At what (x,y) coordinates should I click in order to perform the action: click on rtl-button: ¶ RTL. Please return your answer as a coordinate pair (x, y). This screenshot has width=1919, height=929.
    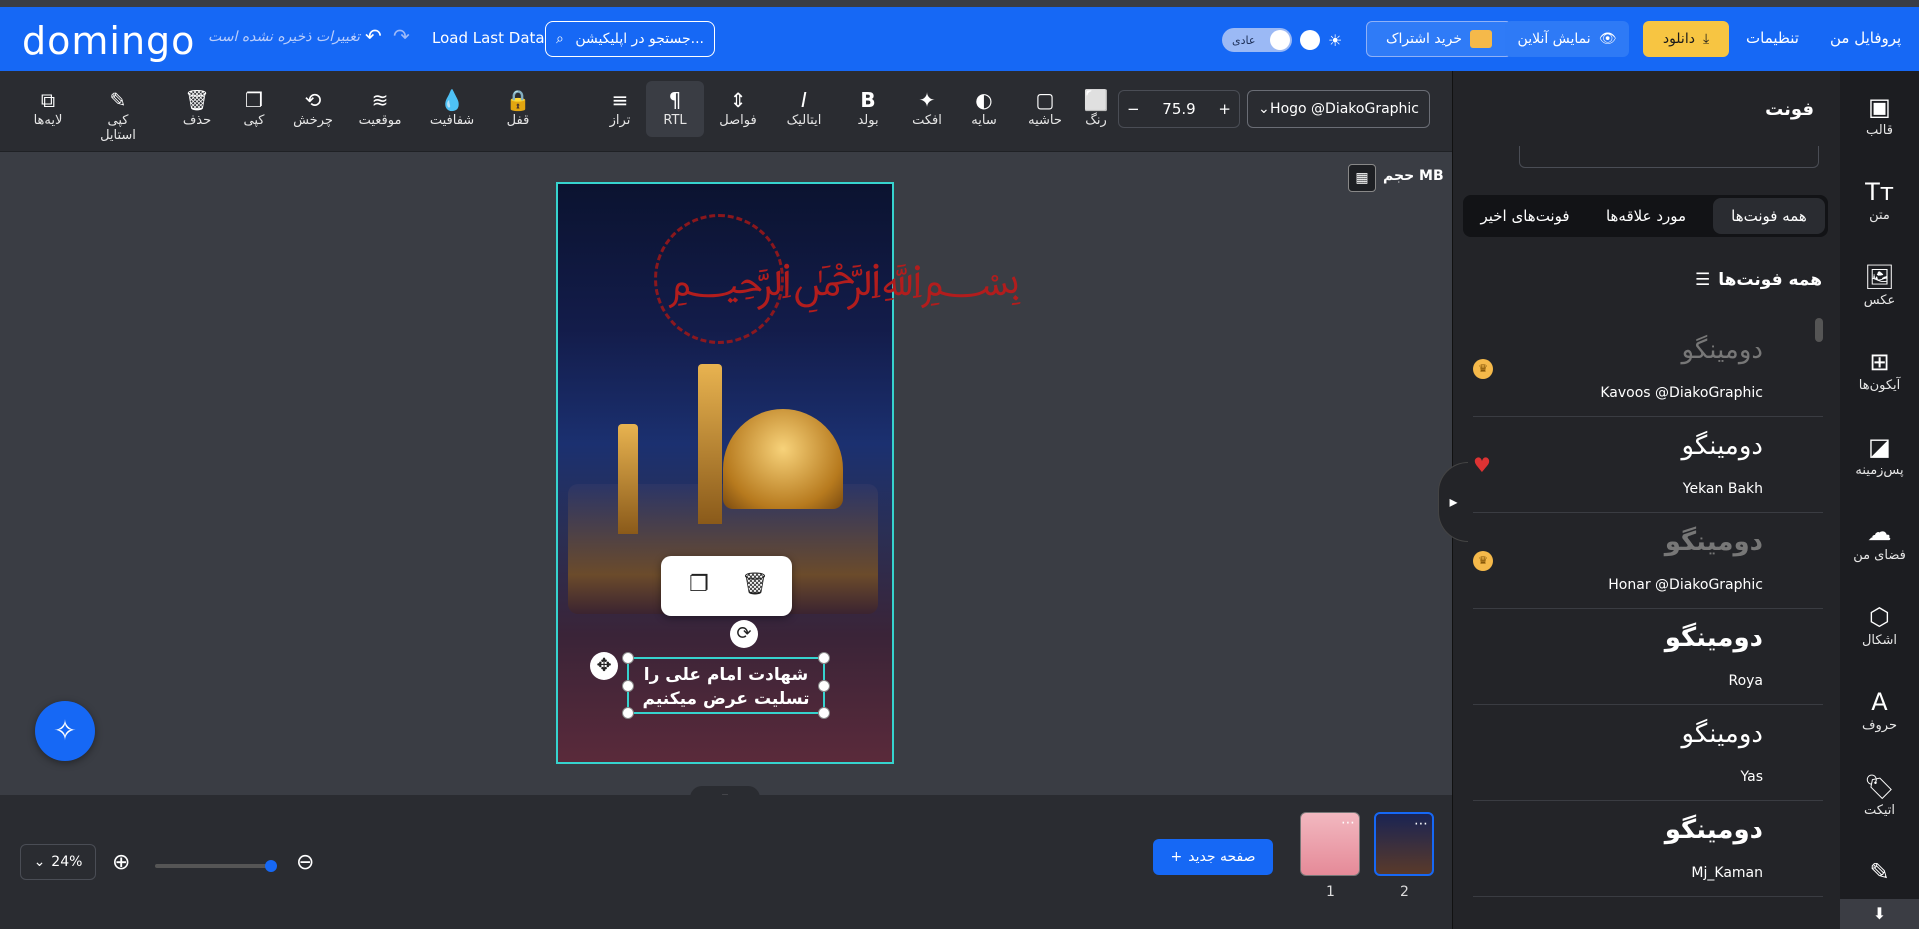
    Looking at the image, I should click on (675, 109).